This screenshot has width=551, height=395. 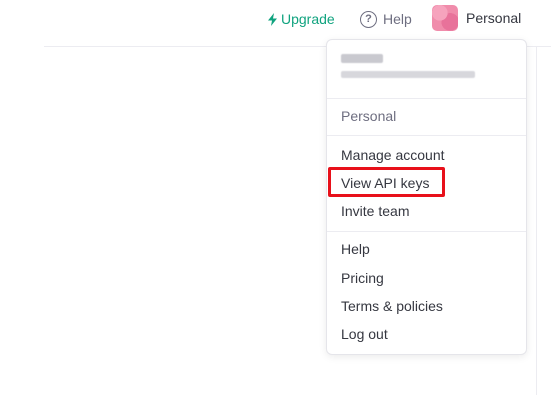 I want to click on content-edge, so click(x=536, y=220).